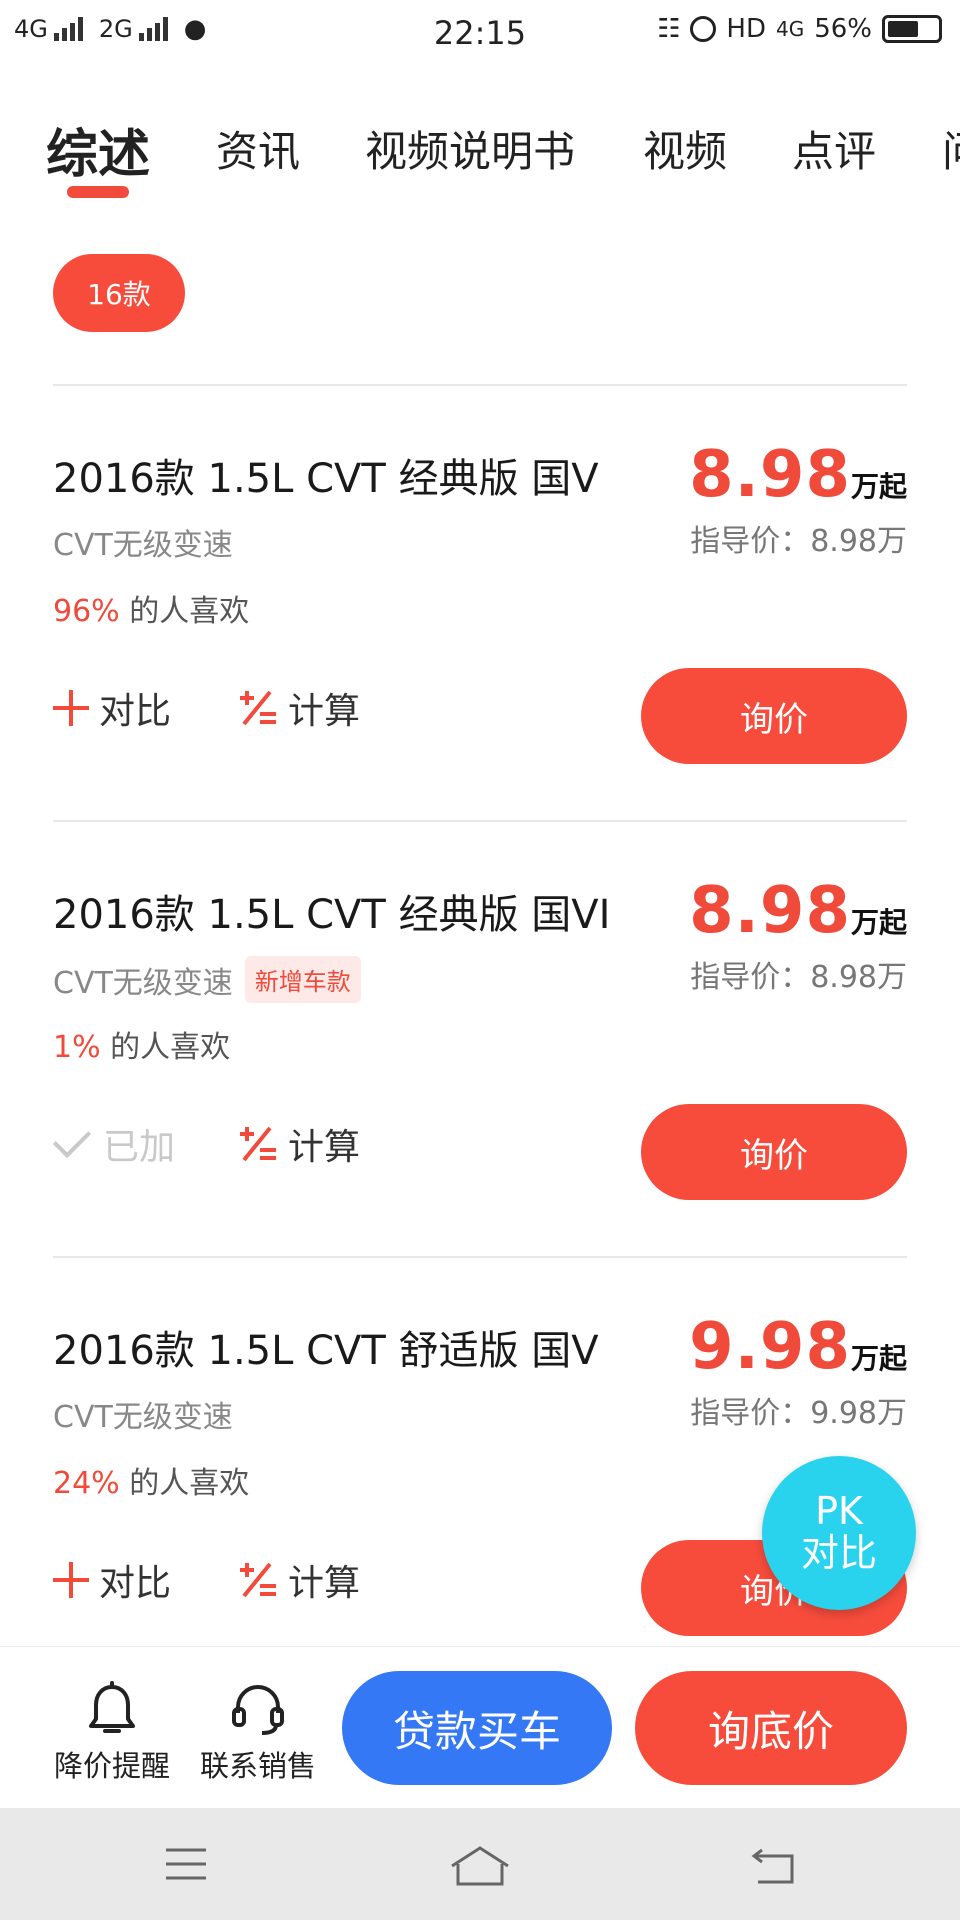 This screenshot has height=1920, width=960. Describe the element at coordinates (331, 911) in the screenshot. I see `car-title: 2016款 1.5L CVT 经典版 国VI` at that location.